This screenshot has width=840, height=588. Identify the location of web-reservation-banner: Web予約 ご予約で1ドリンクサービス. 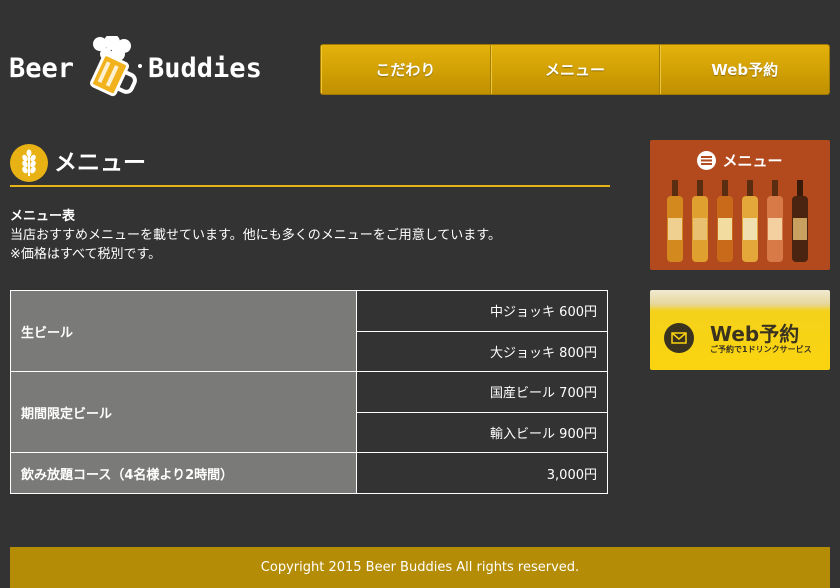
(740, 330).